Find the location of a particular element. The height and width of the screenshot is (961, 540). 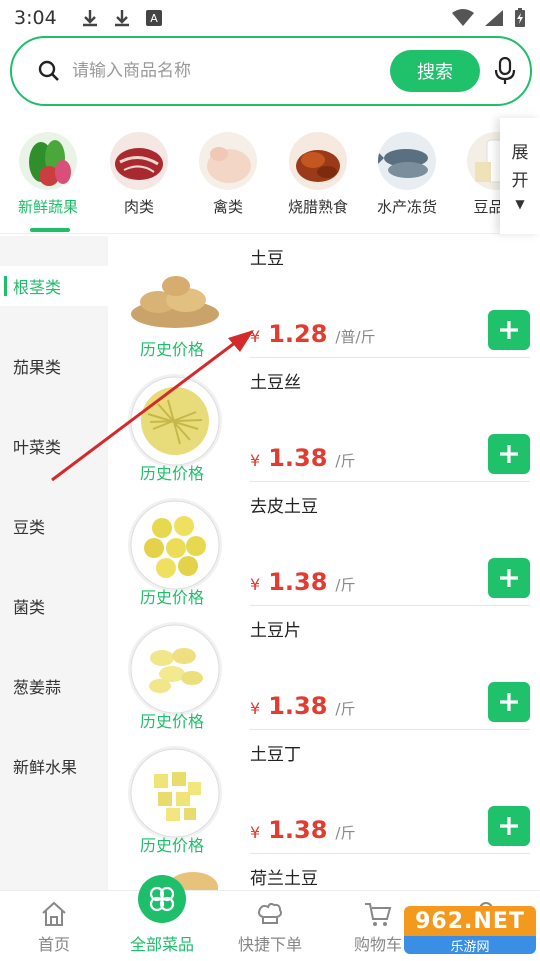

product-item: 历史价格 土豆丝 ¥ 1.38 /斤 is located at coordinates (324, 422).